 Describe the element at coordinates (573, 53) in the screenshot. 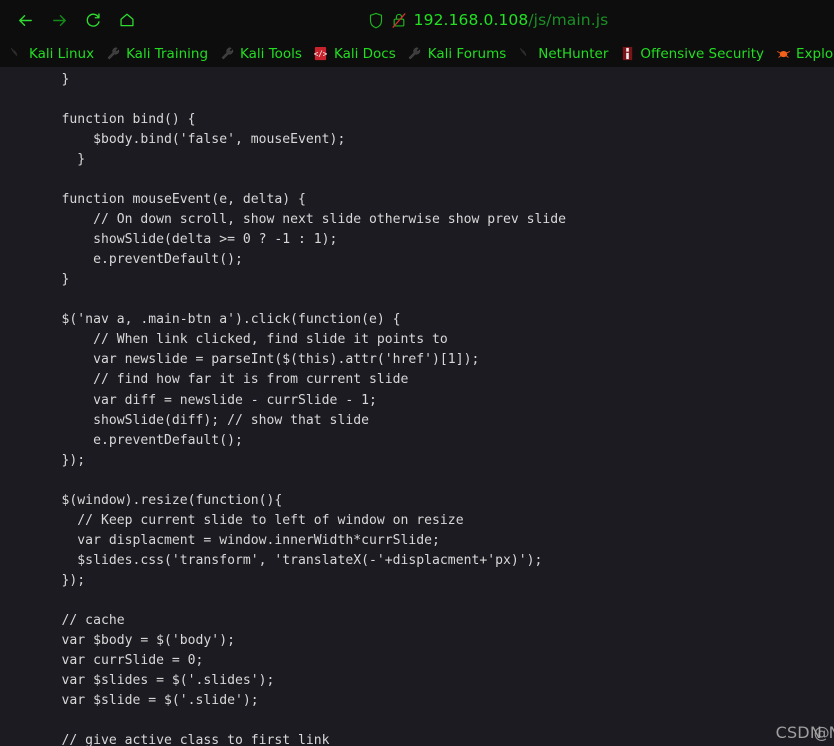

I see `bookmark-label: NetHunter` at that location.